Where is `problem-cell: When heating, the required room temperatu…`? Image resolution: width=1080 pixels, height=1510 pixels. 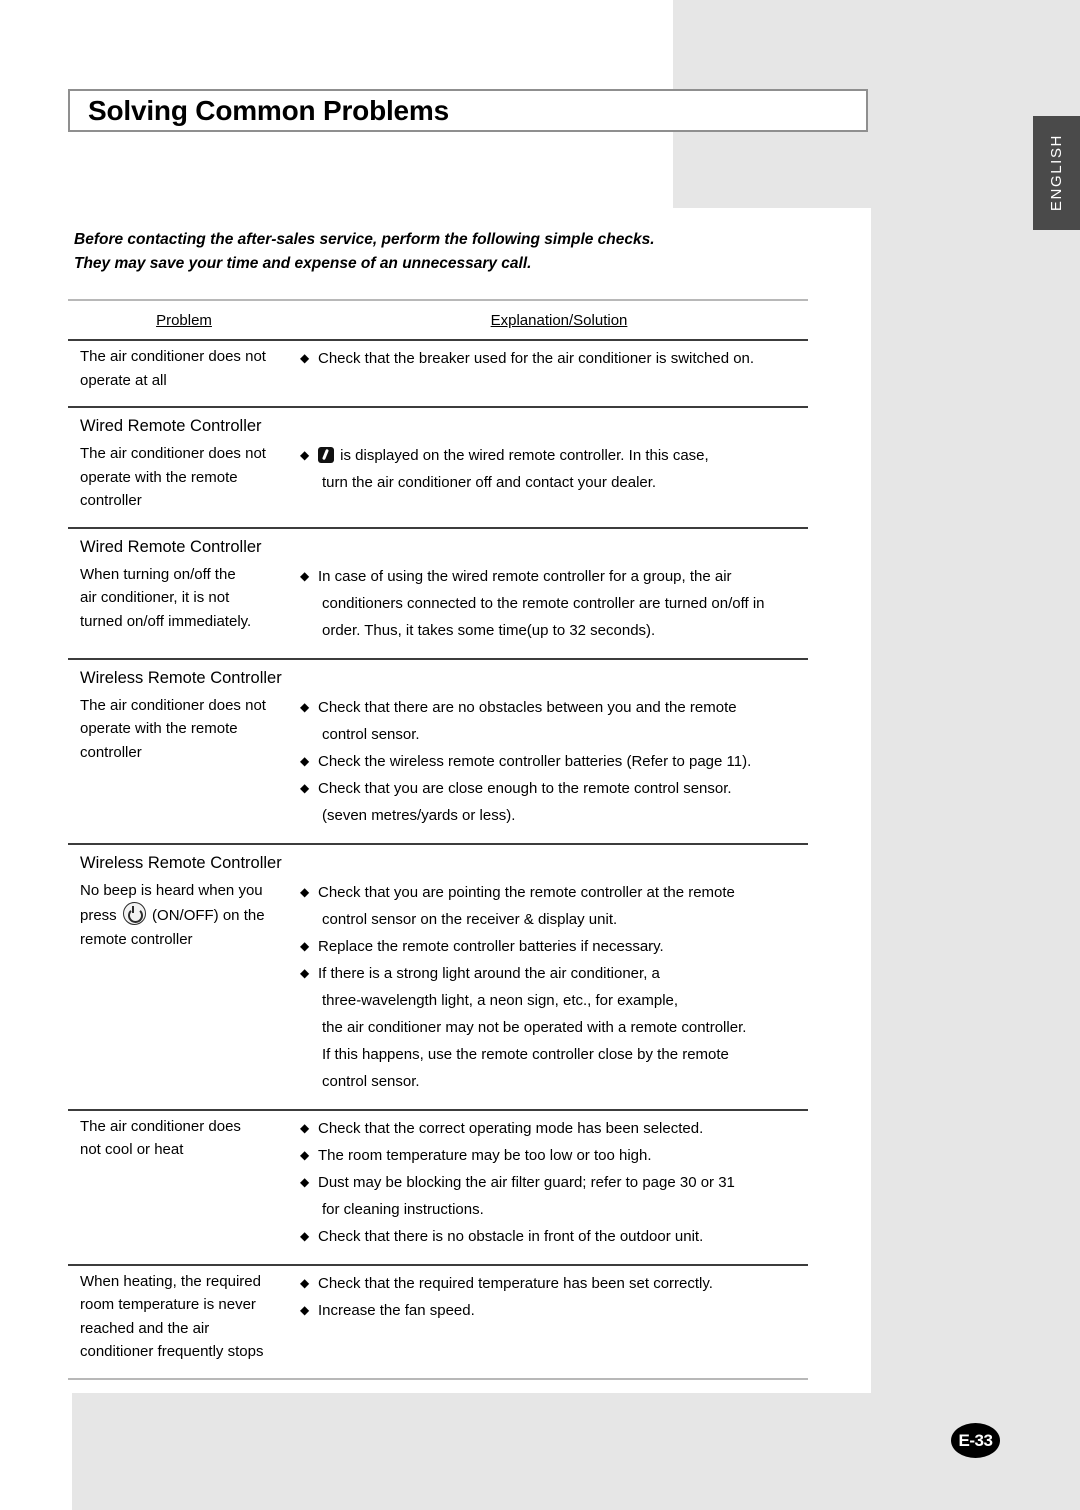 problem-cell: When heating, the required room temperatu… is located at coordinates (184, 1317).